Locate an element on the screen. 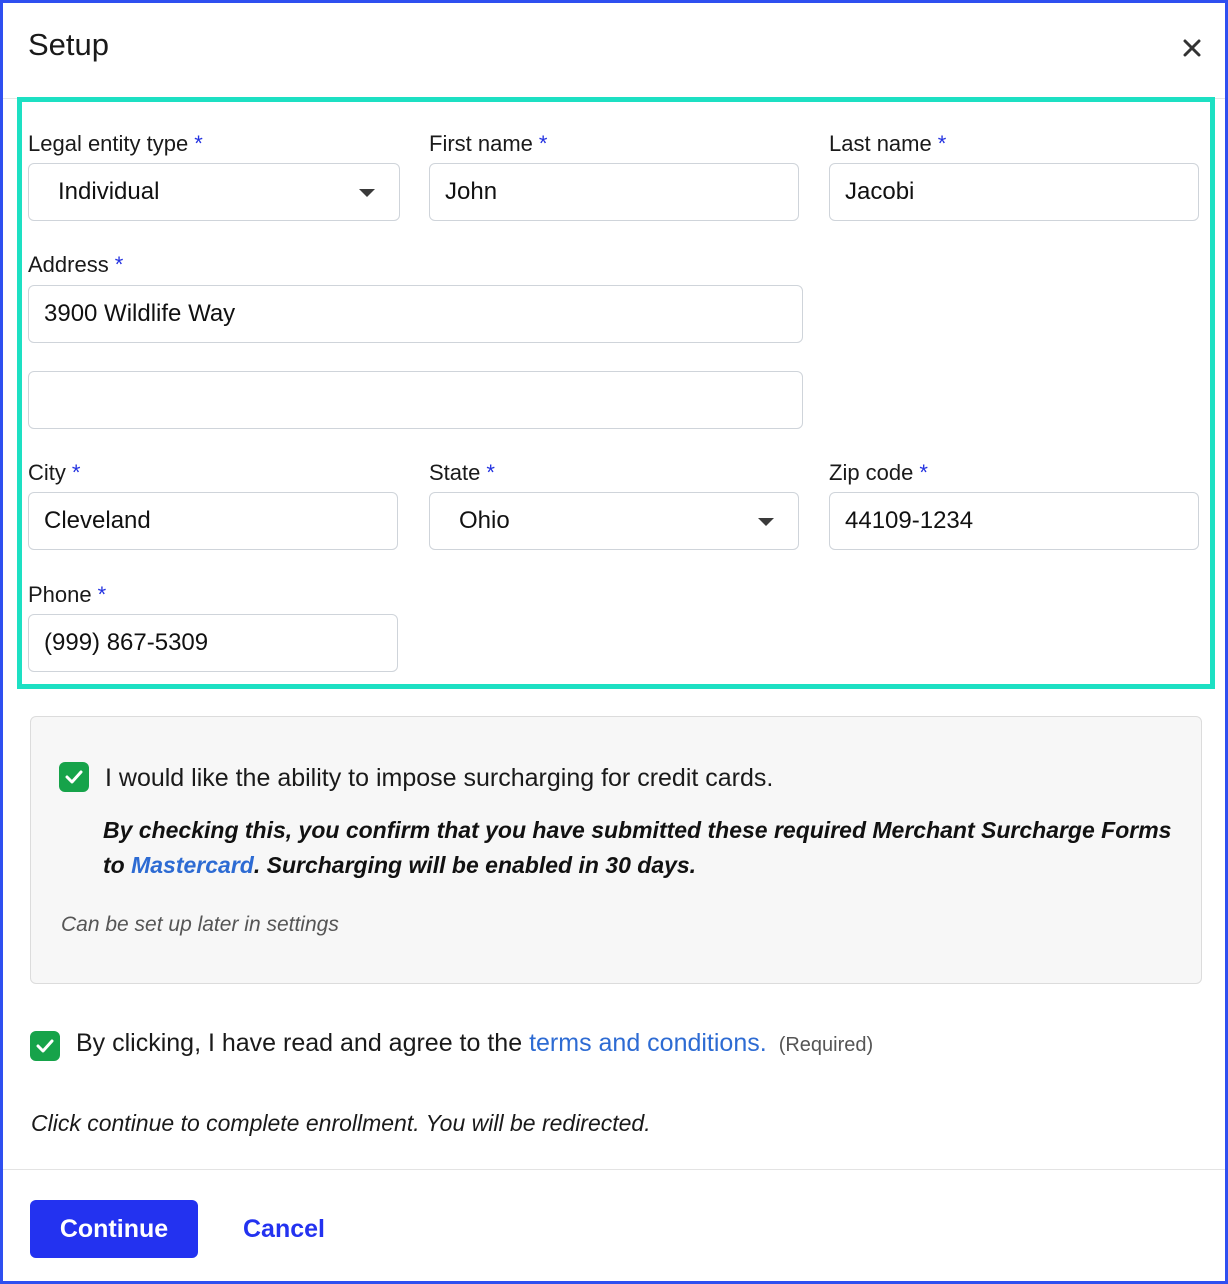 Image resolution: width=1228 pixels, height=1284 pixels. state-value: Ohio is located at coordinates (484, 520).